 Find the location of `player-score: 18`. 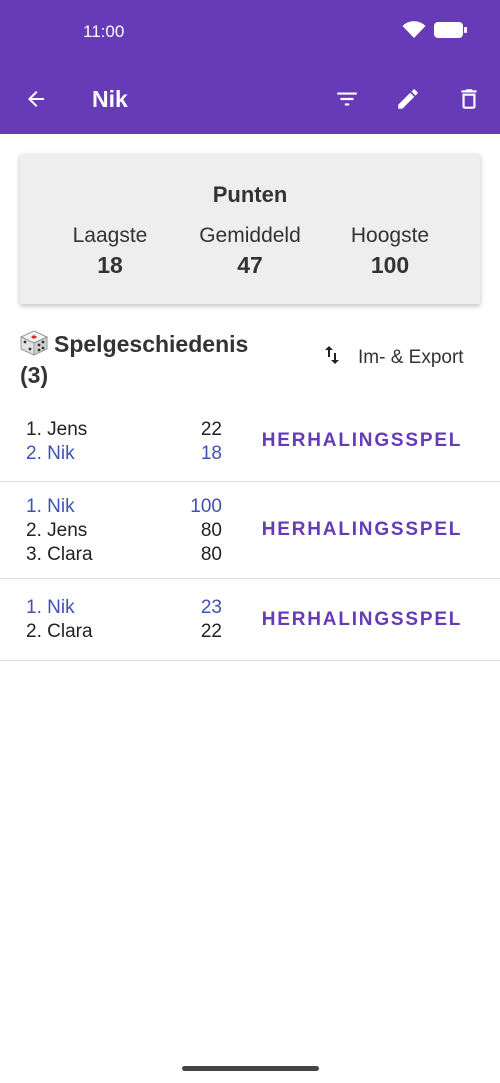

player-score: 18 is located at coordinates (211, 453).